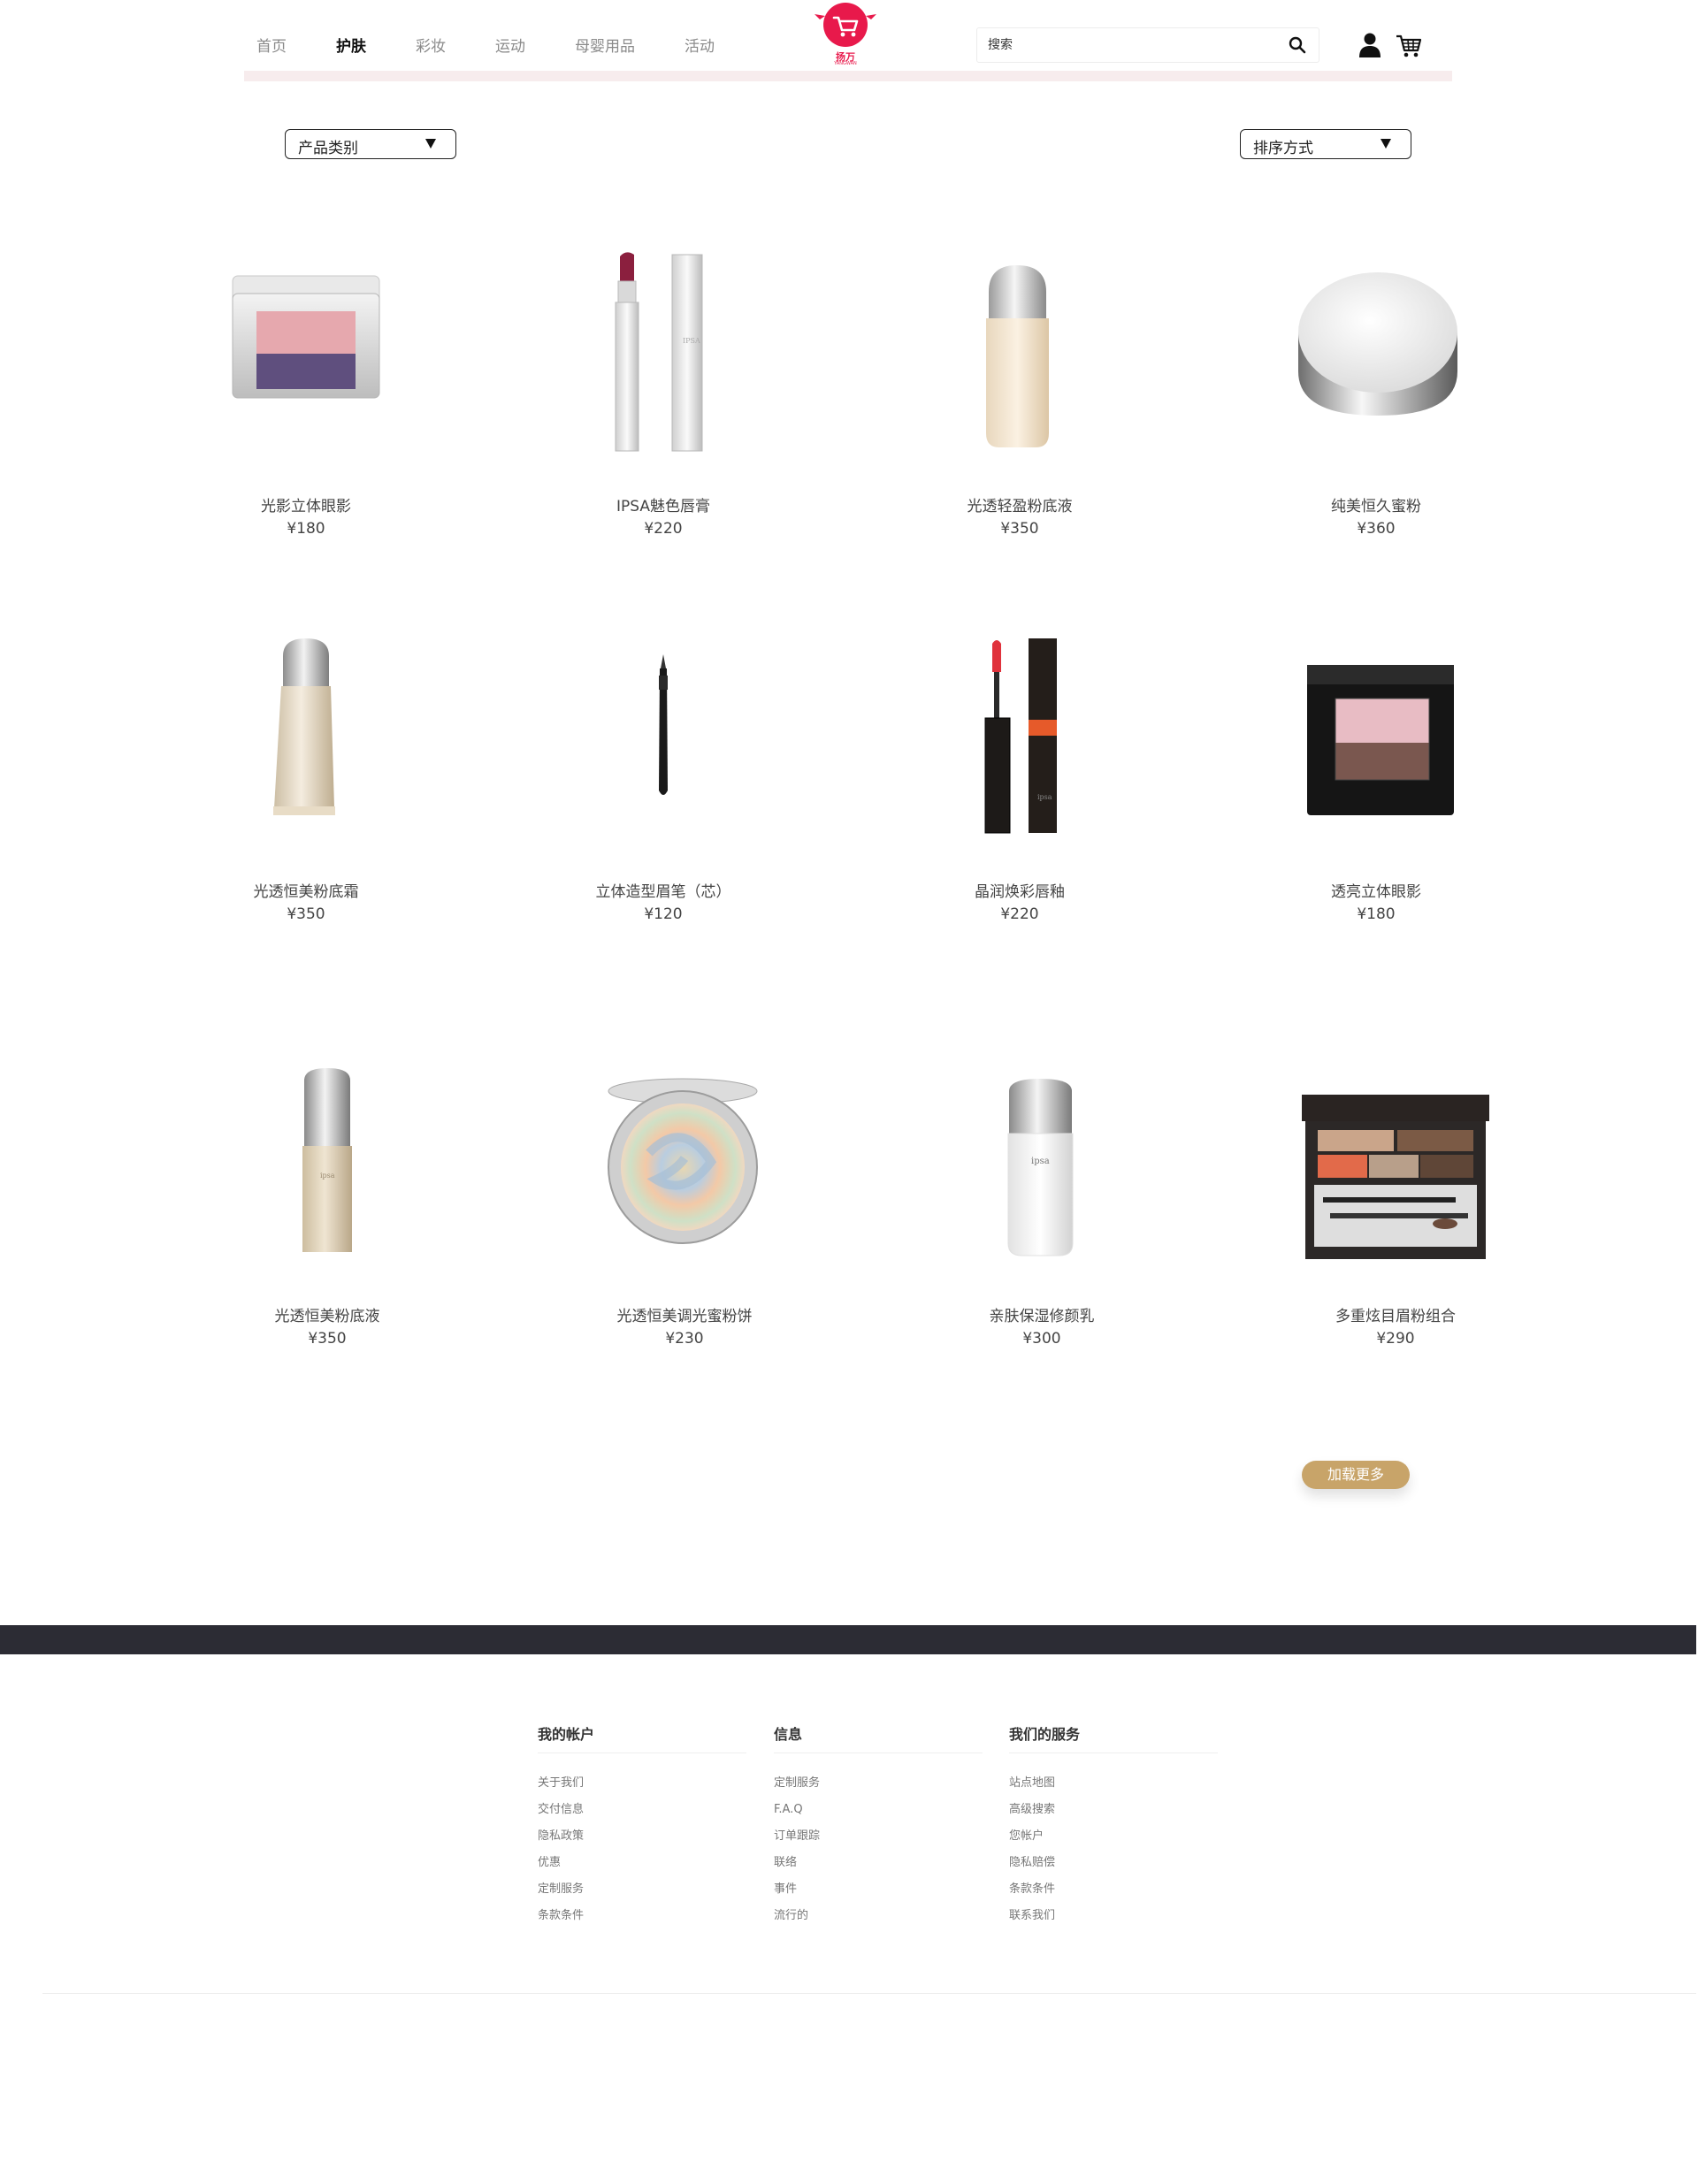  I want to click on category-select: 产品类别, so click(370, 144).